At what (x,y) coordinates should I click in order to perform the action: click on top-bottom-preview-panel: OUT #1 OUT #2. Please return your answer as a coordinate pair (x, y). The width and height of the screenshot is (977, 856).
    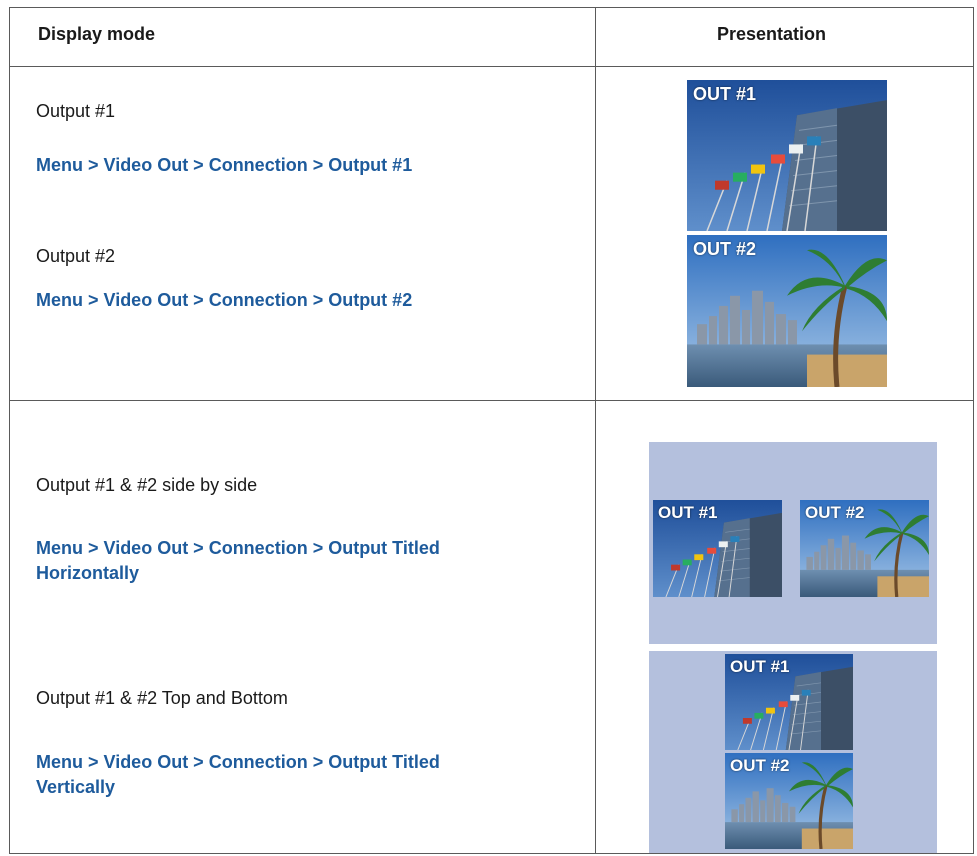
    Looking at the image, I should click on (793, 752).